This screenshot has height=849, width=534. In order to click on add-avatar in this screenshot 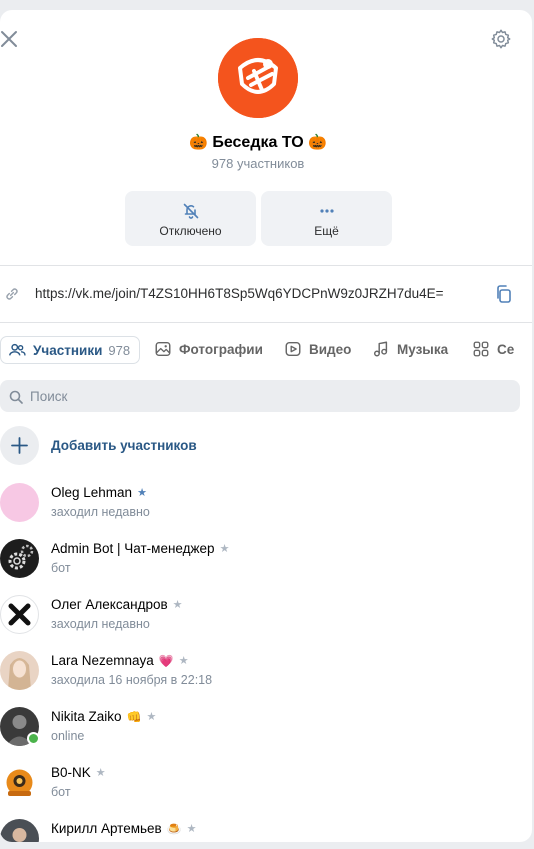, I will do `click(19, 445)`.